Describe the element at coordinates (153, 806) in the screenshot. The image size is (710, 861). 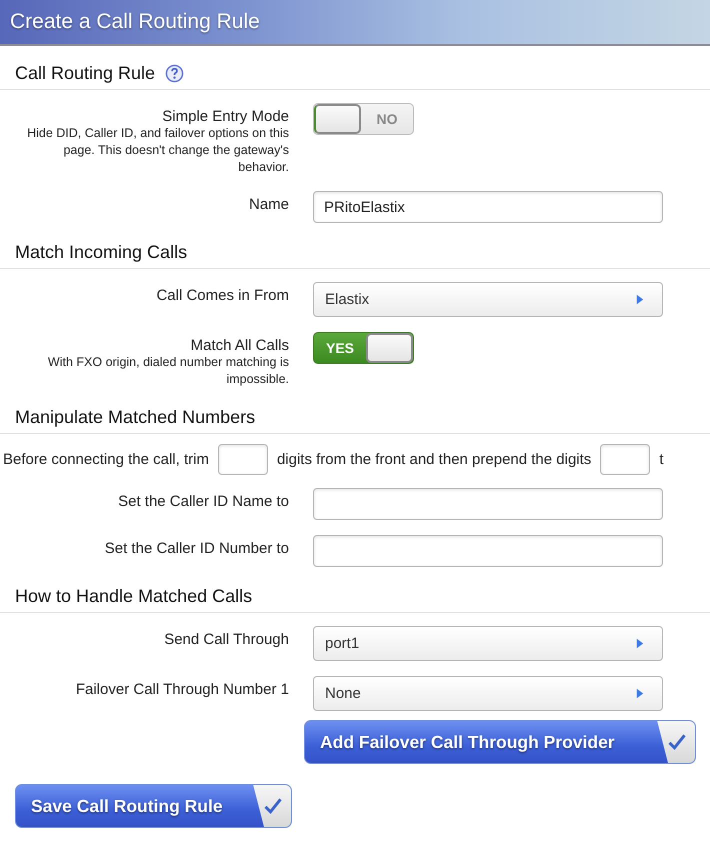
I see `save-button: Save Call Routing Rule` at that location.